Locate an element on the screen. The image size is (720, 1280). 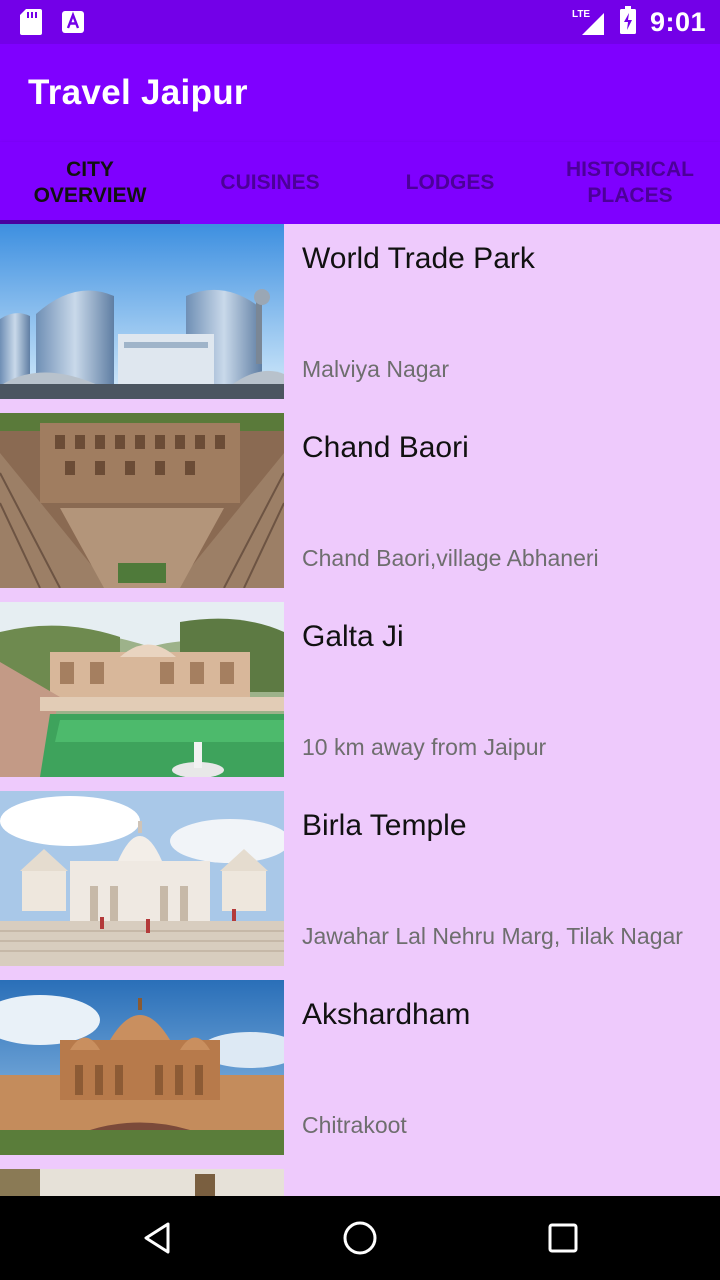
place-location: Chand Baori,village Abhaneri is located at coordinates (450, 558).